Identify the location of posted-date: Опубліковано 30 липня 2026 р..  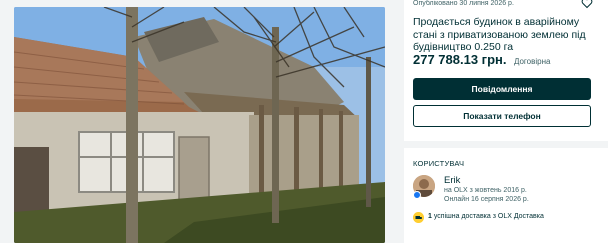
(463, 3).